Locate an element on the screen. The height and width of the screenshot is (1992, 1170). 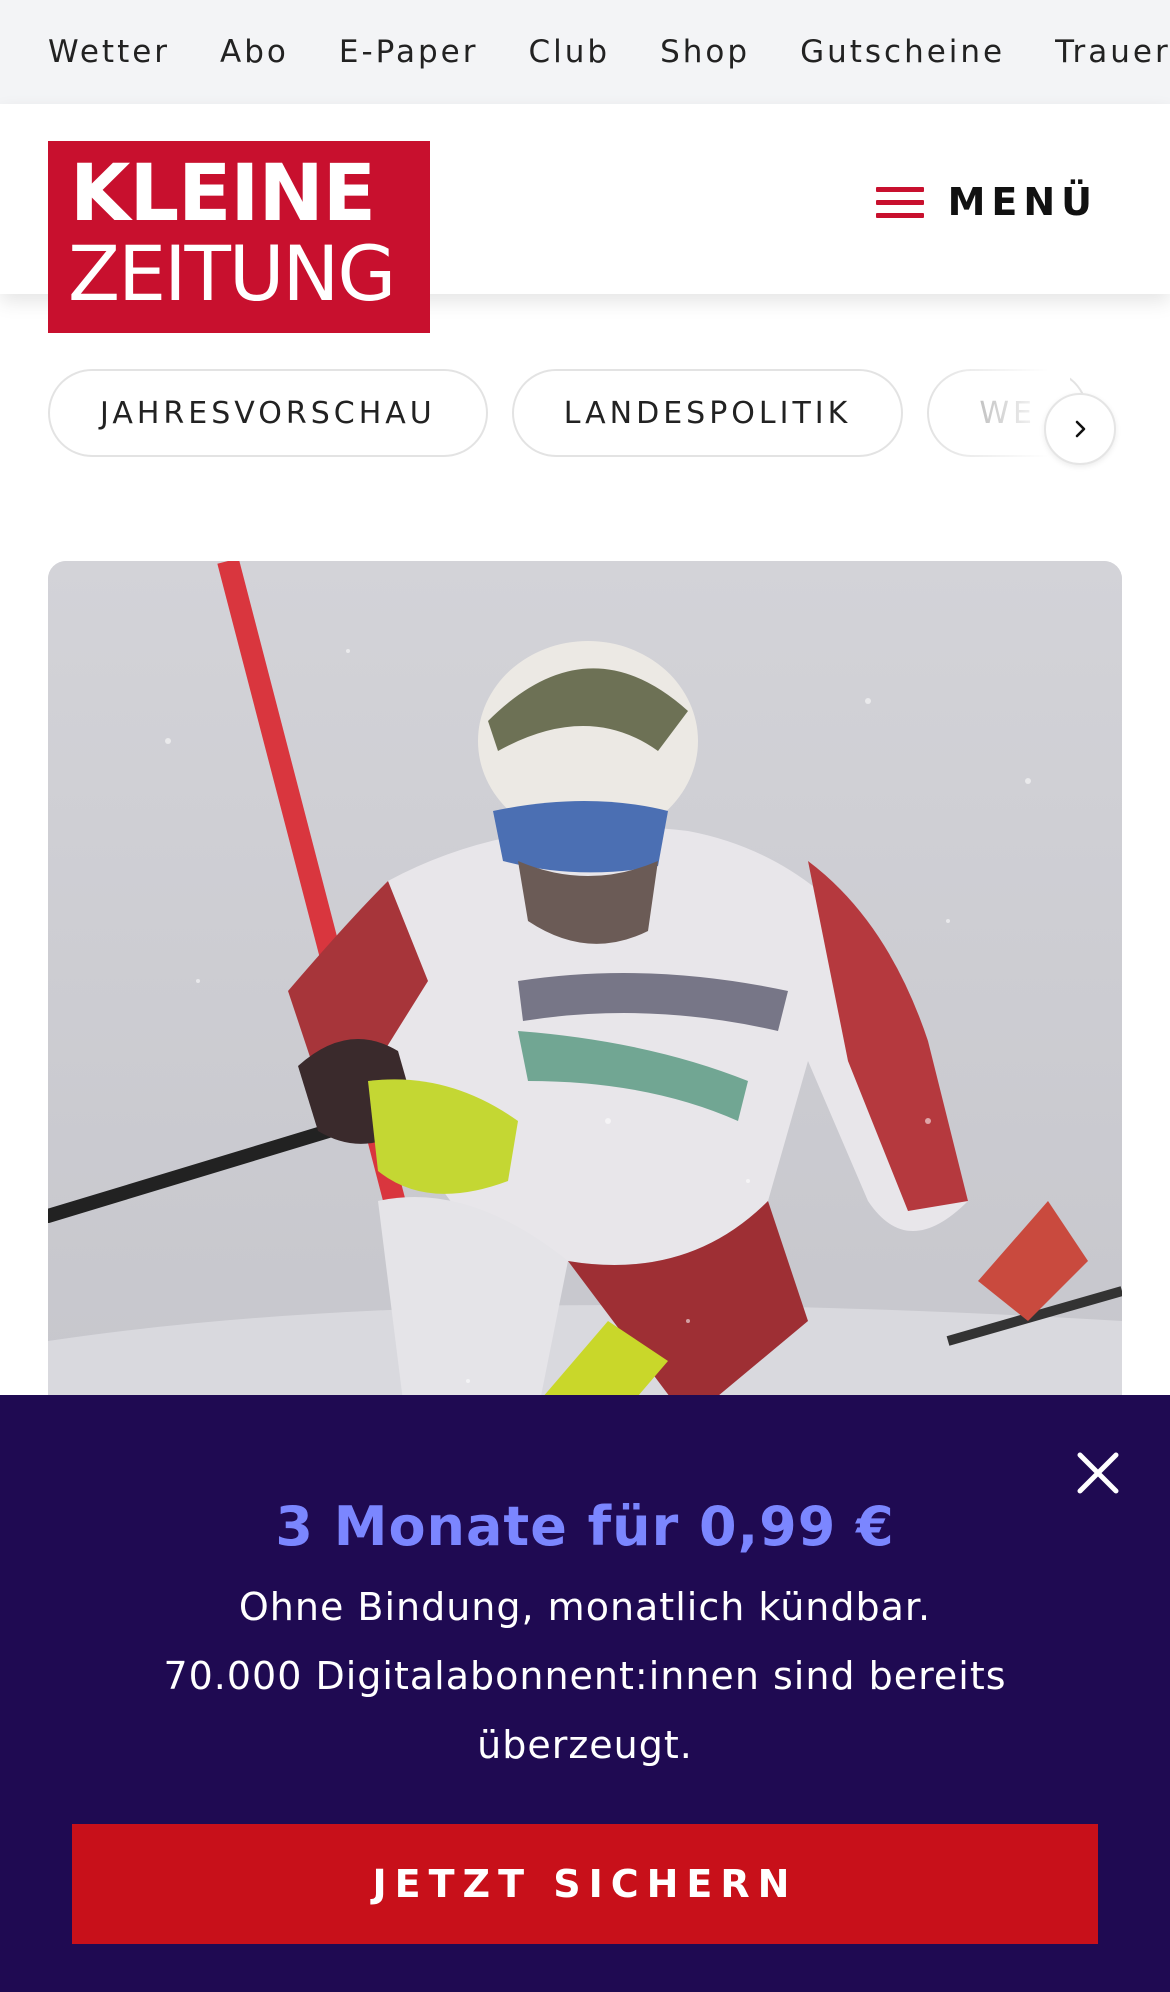
offer-title: 3 Monate für 0,99 € is located at coordinates (585, 1526).